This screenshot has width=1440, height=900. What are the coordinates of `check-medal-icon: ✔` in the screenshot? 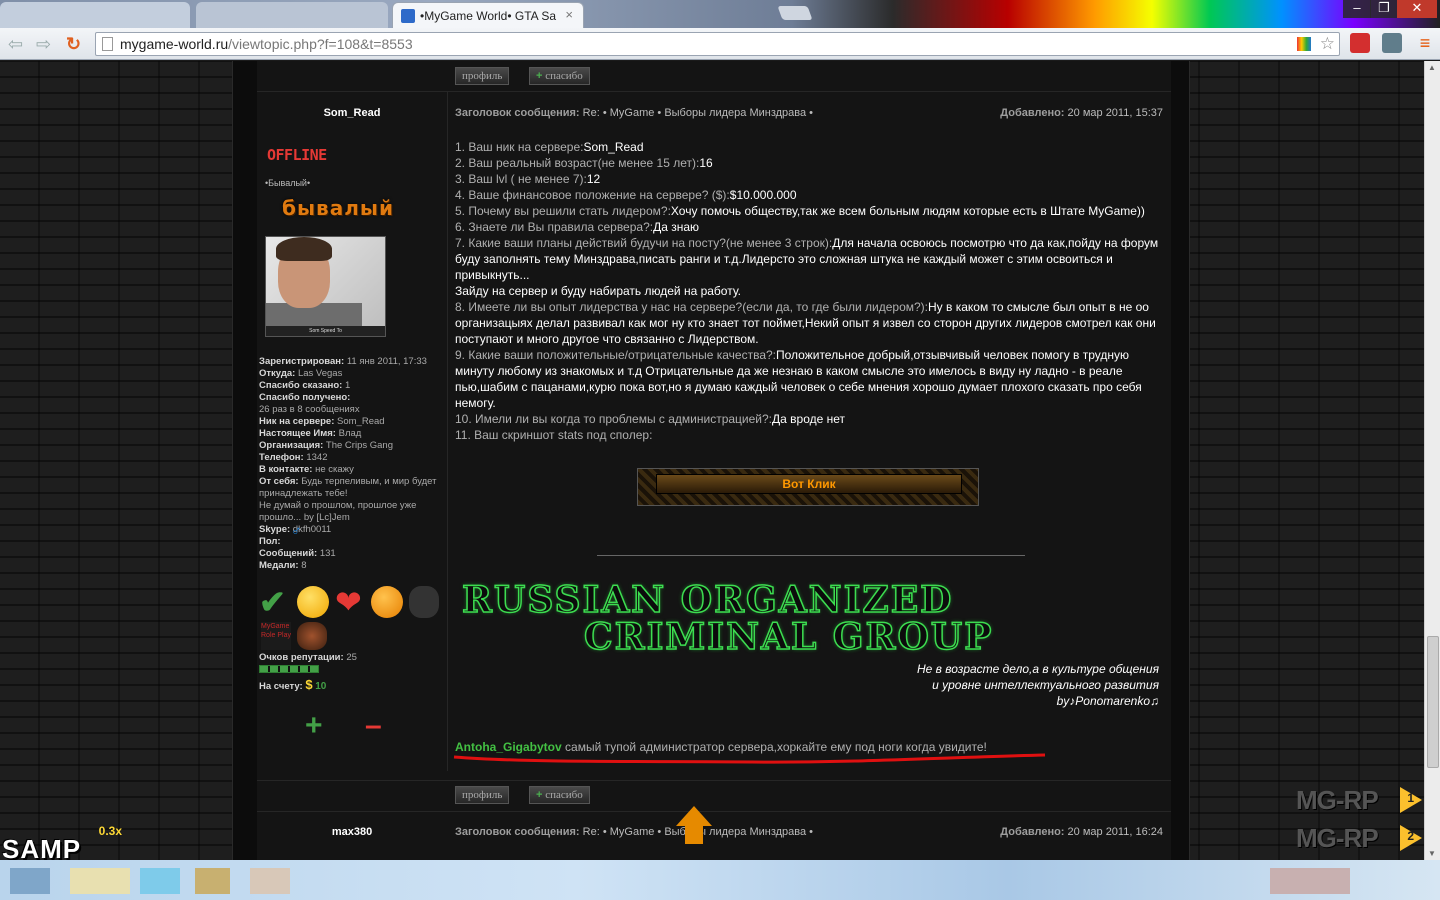 It's located at (275, 602).